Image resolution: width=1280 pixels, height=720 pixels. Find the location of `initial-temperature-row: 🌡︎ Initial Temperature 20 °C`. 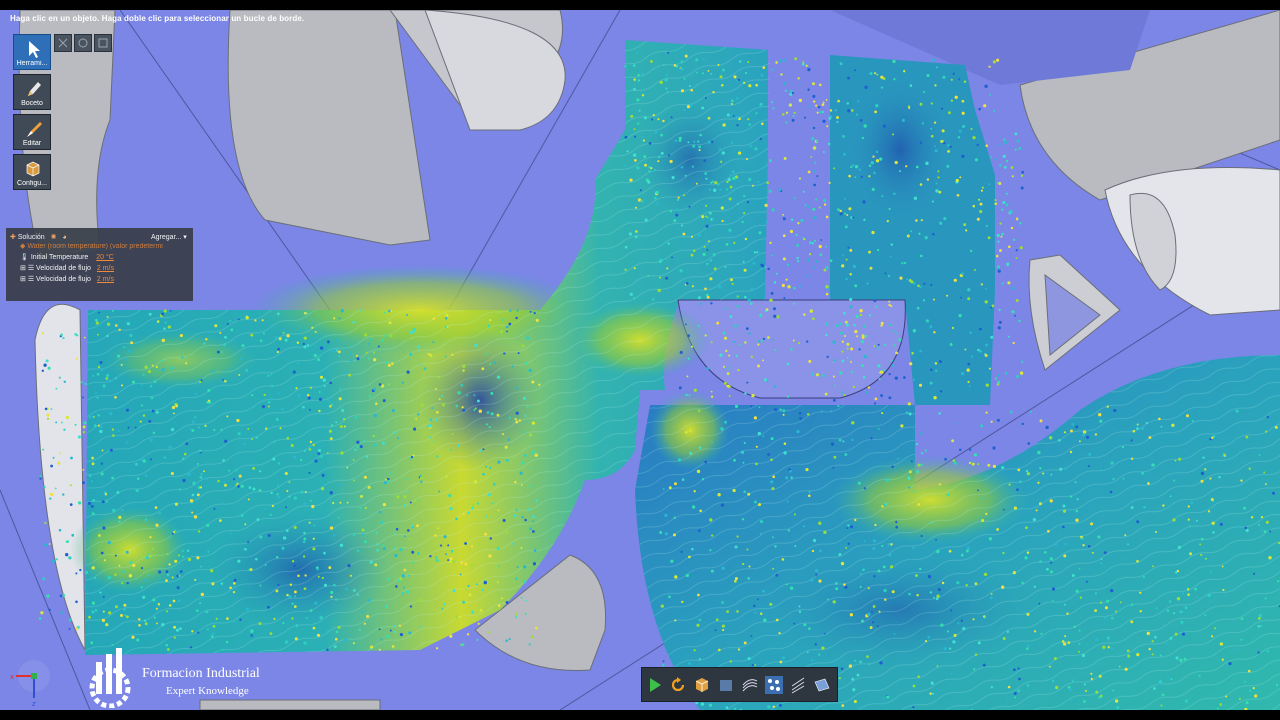

initial-temperature-row: 🌡︎ Initial Temperature 20 °C is located at coordinates (67, 257).